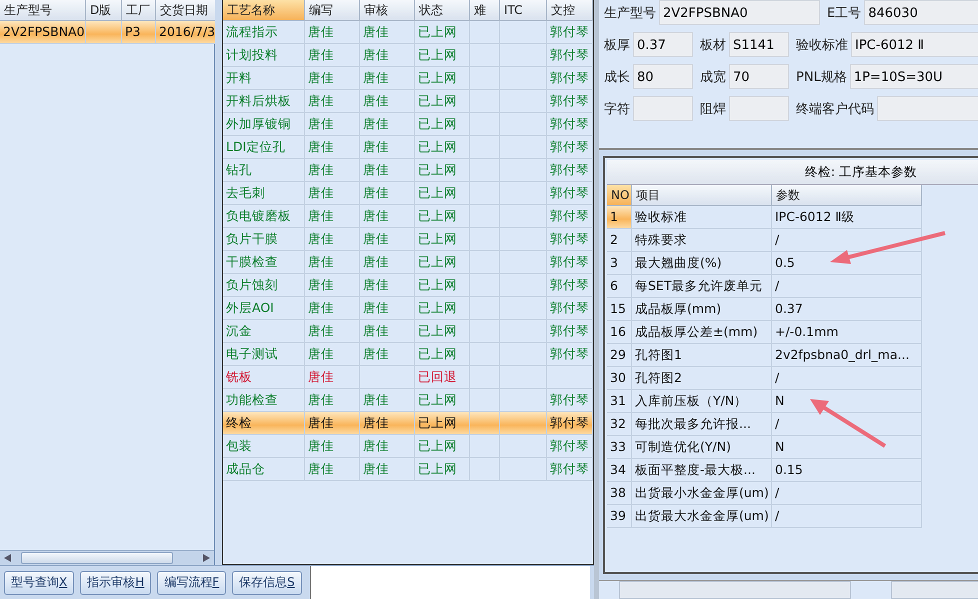  What do you see at coordinates (702, 195) in the screenshot?
I see `column-header: 项目` at bounding box center [702, 195].